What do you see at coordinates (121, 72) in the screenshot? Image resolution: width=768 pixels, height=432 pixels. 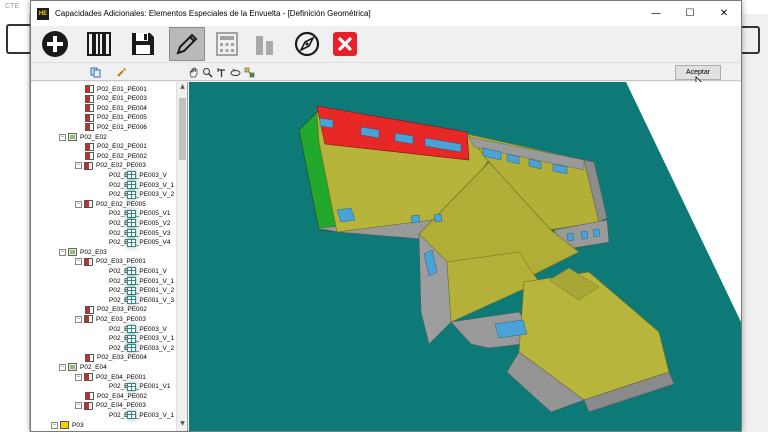 I see `paint-brush-icon` at bounding box center [121, 72].